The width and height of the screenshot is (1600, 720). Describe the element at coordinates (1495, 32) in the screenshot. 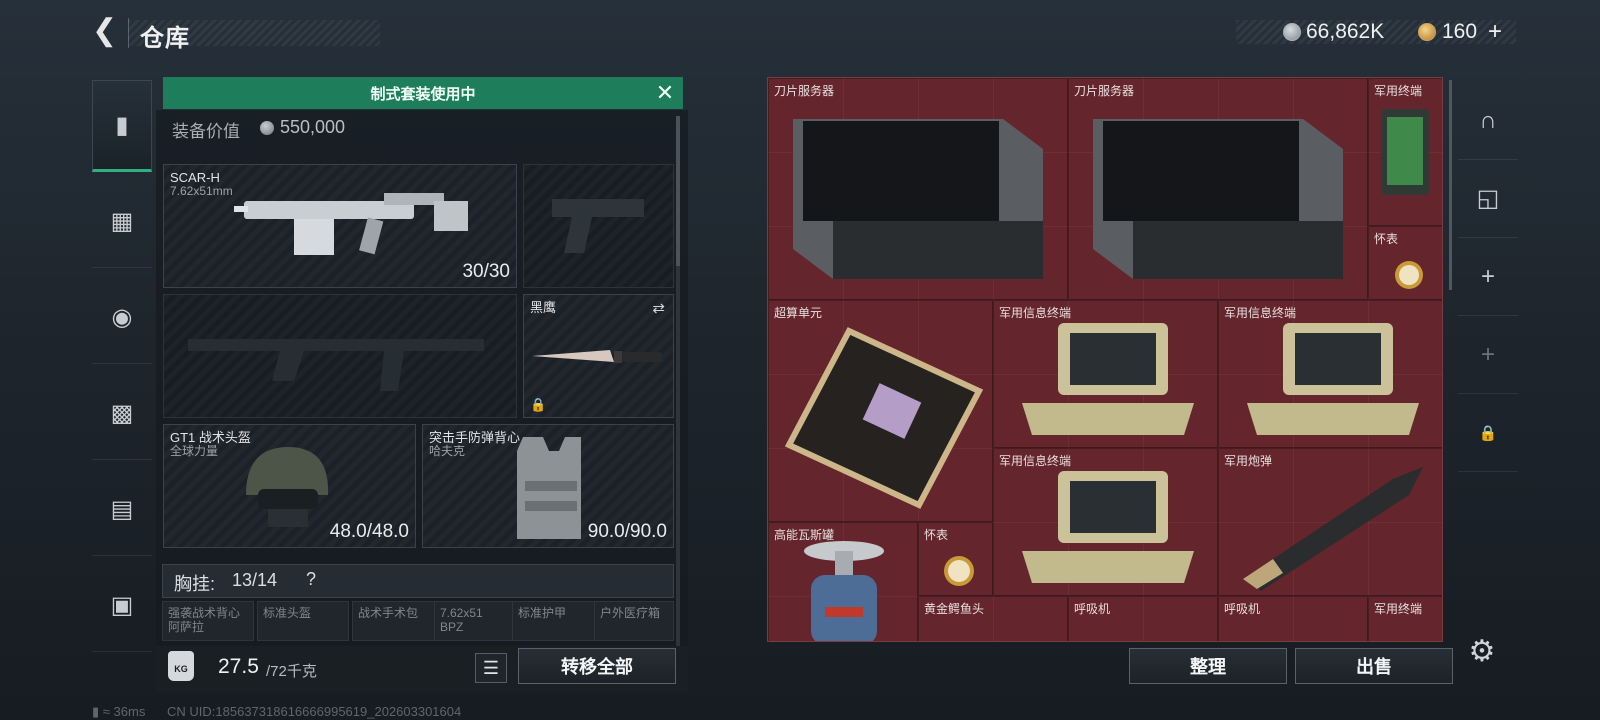

I see `add-currency-button: +` at that location.